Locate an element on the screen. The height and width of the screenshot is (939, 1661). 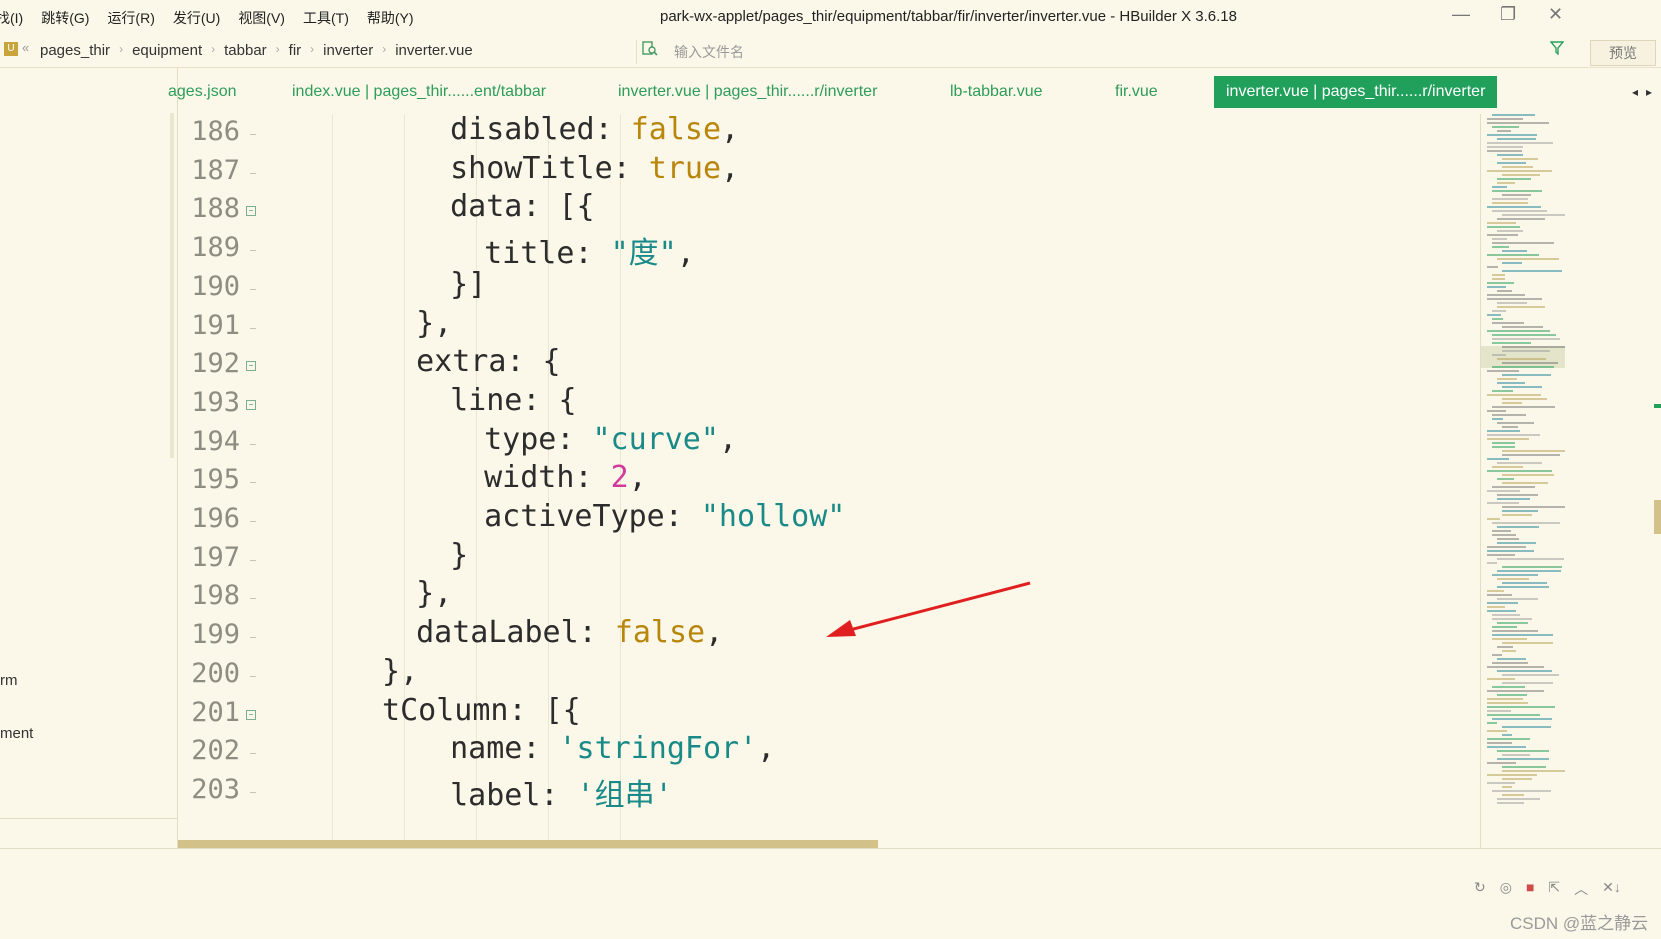
divider is located at coordinates (830, 67).